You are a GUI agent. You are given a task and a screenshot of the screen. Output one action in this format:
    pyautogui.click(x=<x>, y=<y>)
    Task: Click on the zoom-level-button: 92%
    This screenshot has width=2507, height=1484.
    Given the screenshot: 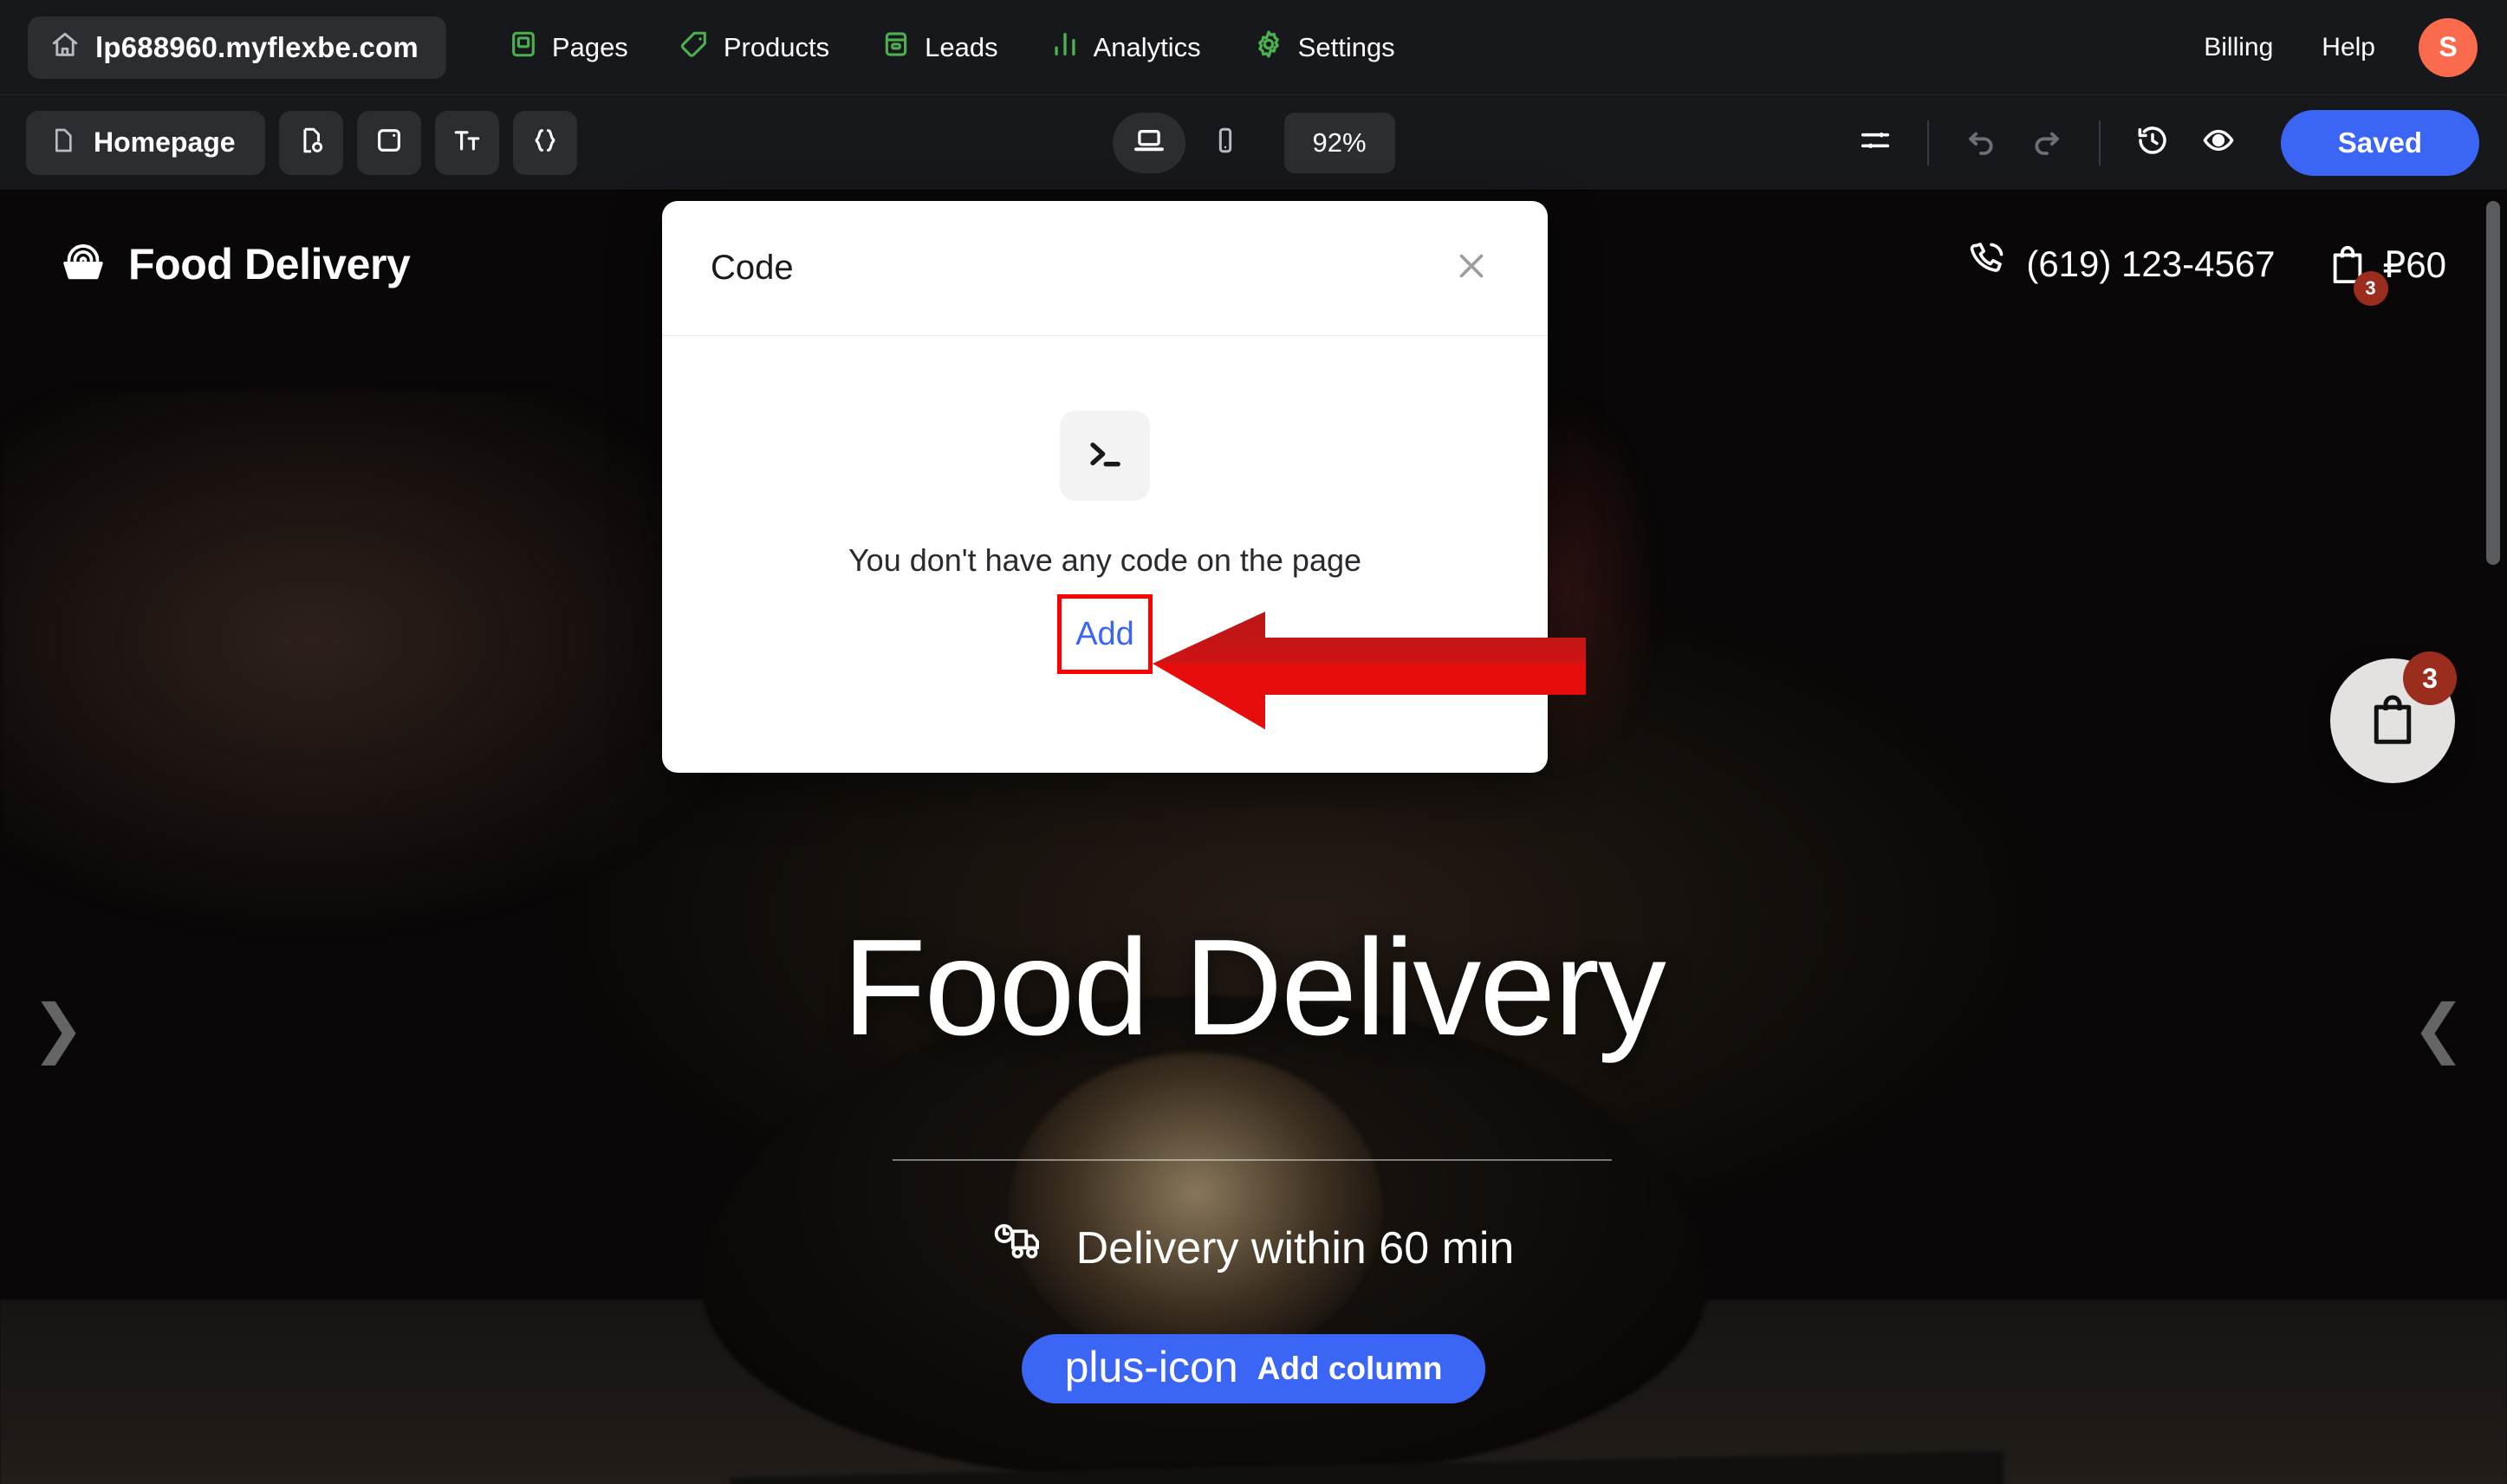 What is the action you would take?
    pyautogui.click(x=1339, y=142)
    